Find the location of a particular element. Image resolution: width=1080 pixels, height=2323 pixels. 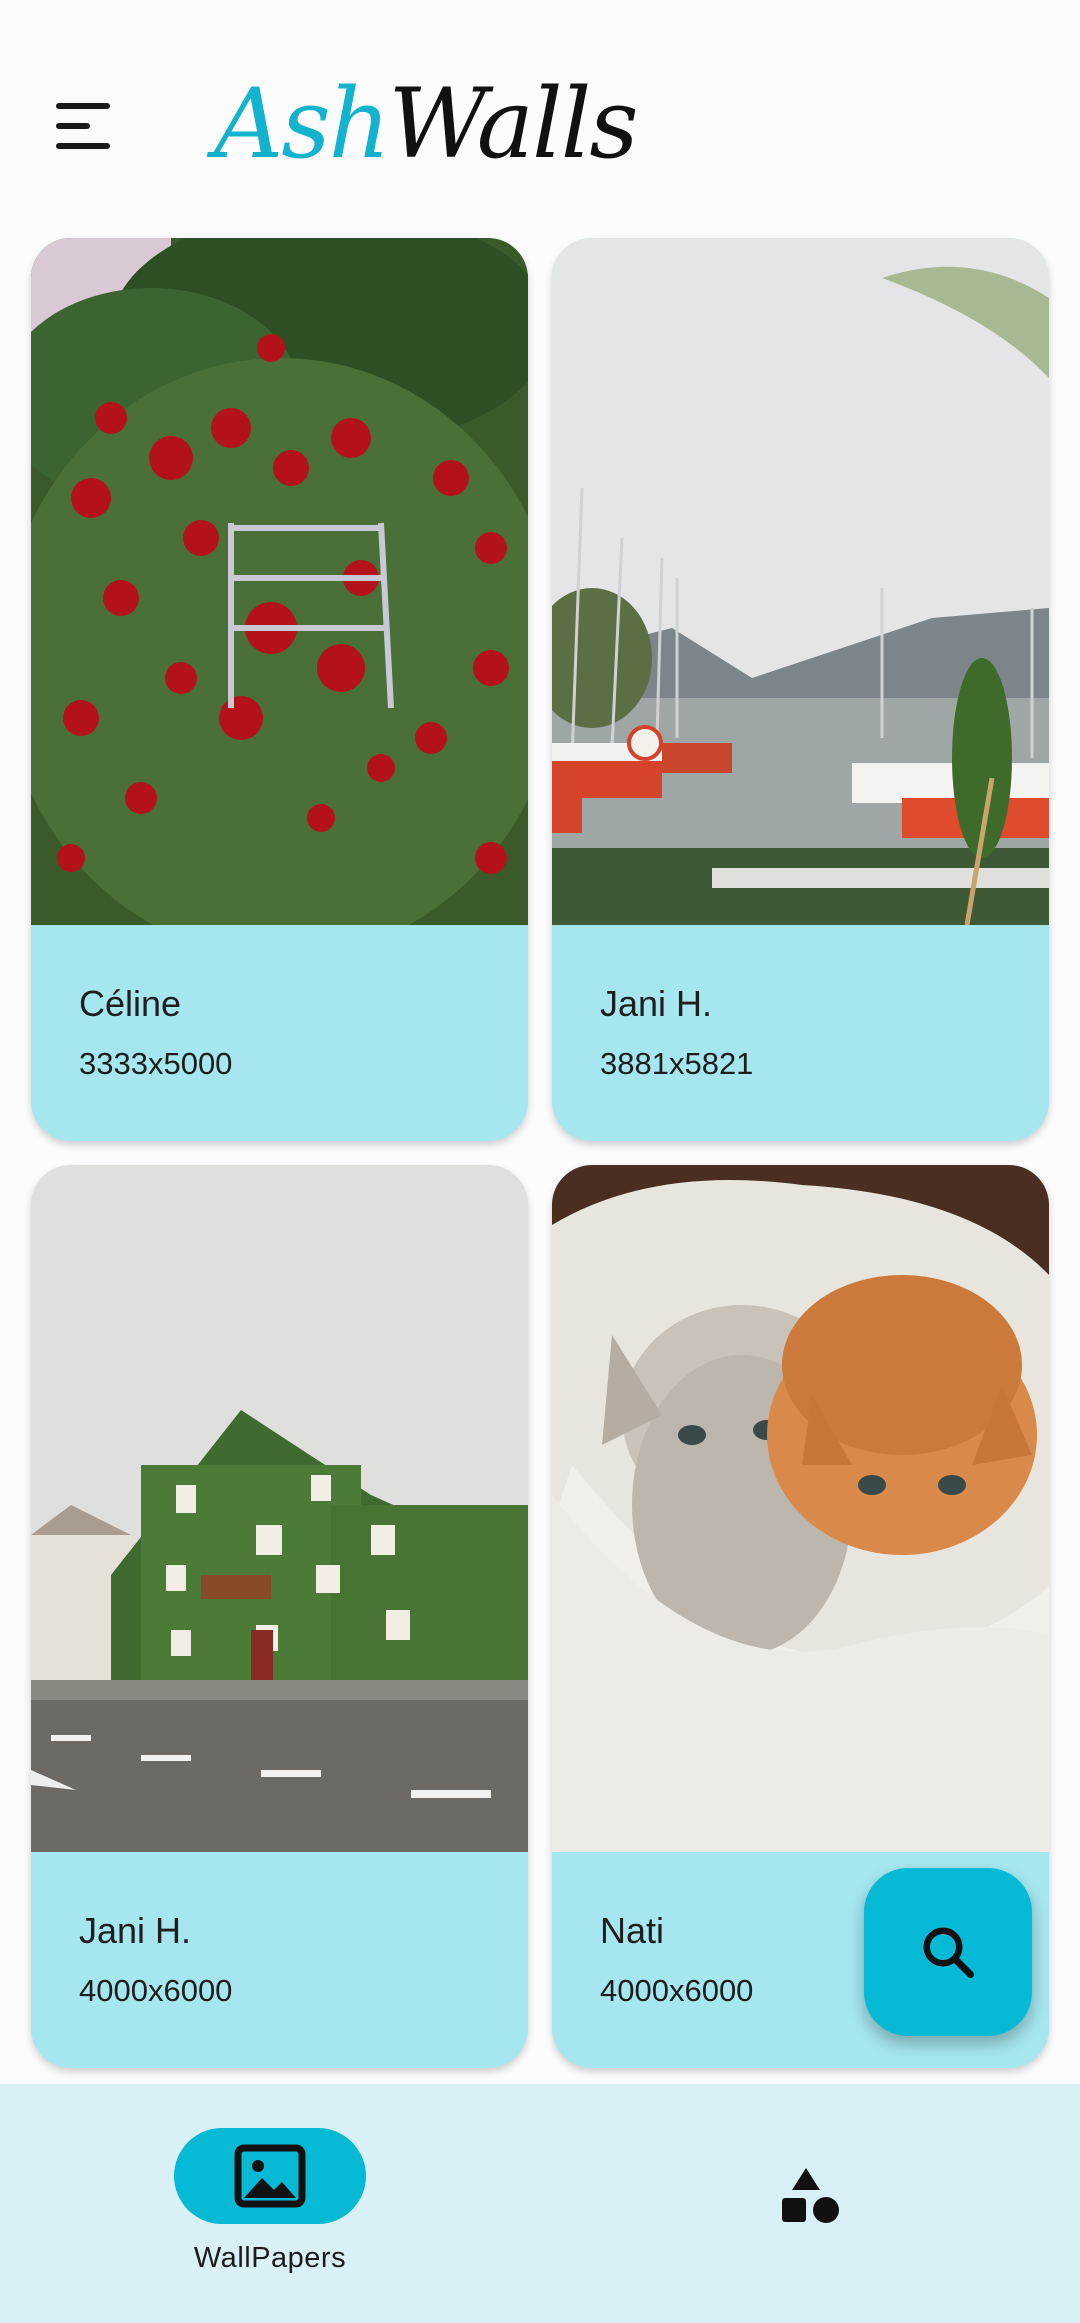

nav-label-wallpapers: WallPapers is located at coordinates (270, 2258).